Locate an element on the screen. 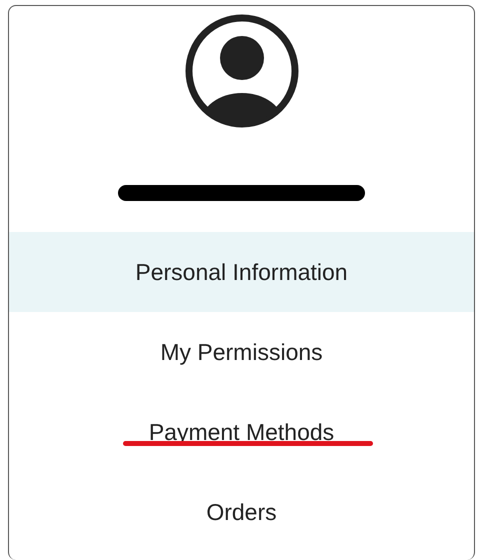 This screenshot has width=477, height=560. menu-item: Payment Methods is located at coordinates (241, 432).